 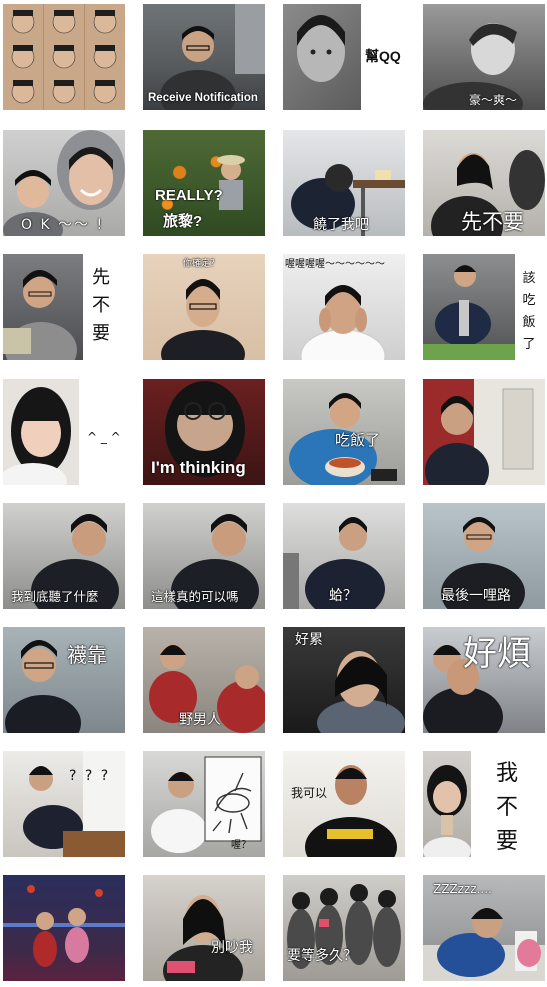 I want to click on sticker-caption: 蛤？, so click(x=343, y=596).